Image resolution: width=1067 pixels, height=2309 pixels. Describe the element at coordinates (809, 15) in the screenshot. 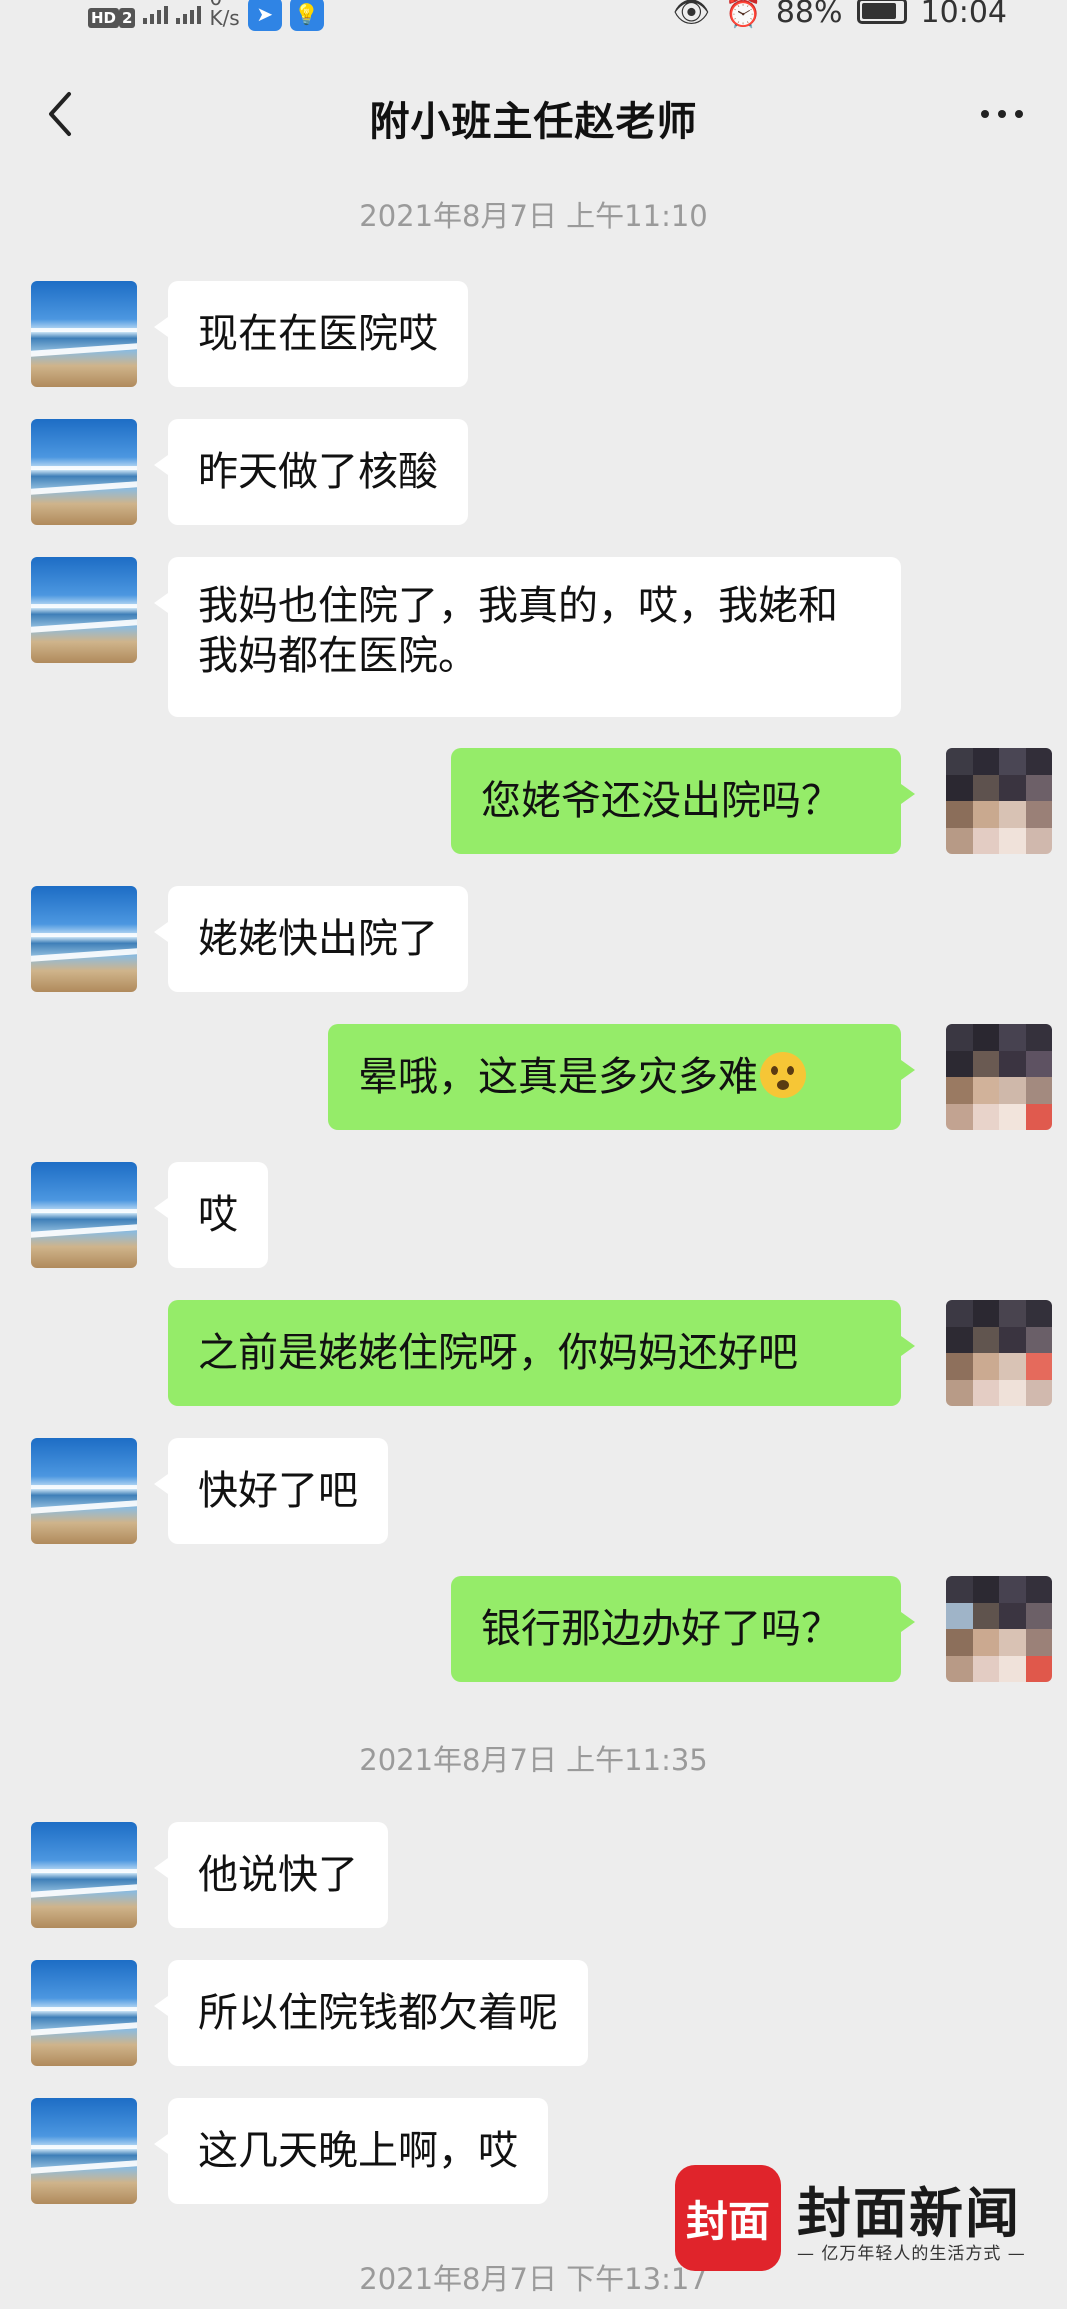

I see `battery-percent: 88%` at that location.